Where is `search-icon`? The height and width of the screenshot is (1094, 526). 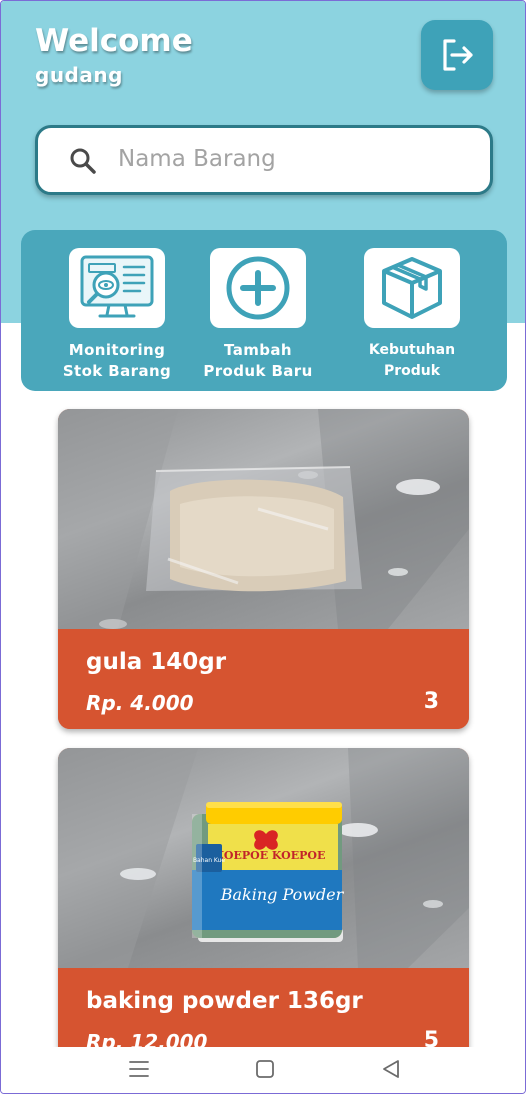
search-icon is located at coordinates (83, 161).